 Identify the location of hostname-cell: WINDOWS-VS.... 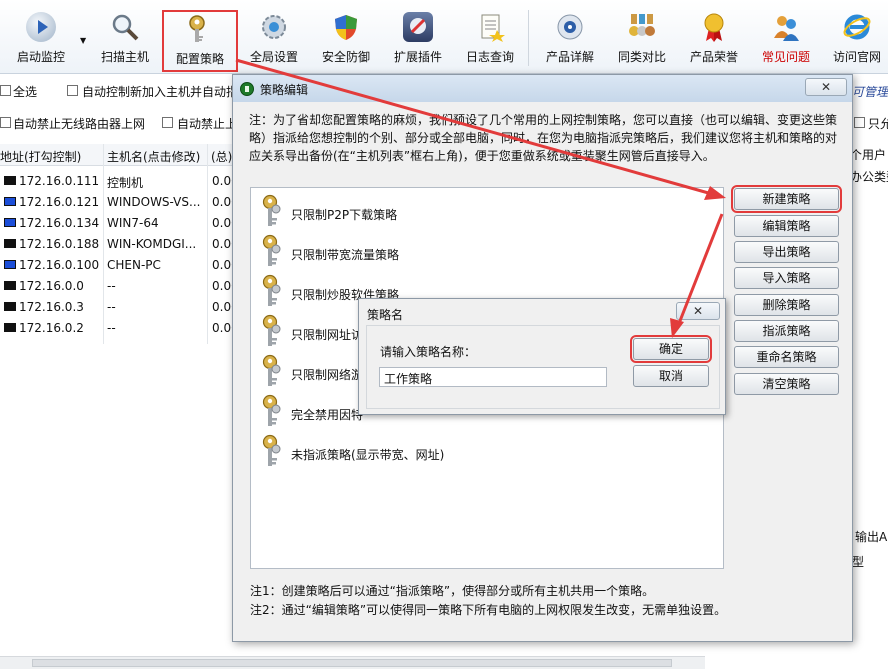
(153, 202).